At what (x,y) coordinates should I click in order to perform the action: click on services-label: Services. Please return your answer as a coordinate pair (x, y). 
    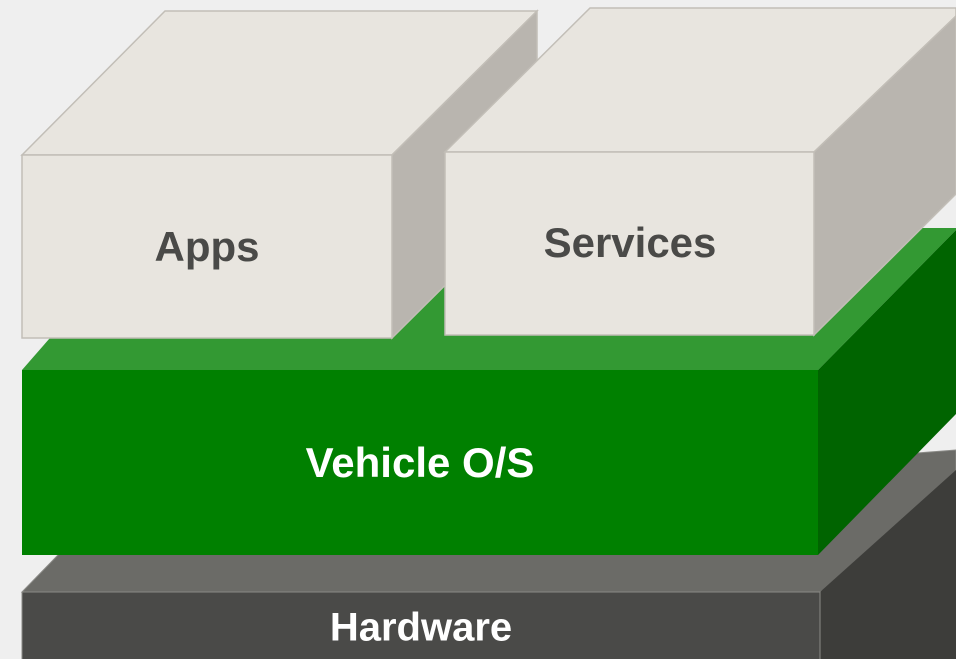
    Looking at the image, I should click on (630, 242).